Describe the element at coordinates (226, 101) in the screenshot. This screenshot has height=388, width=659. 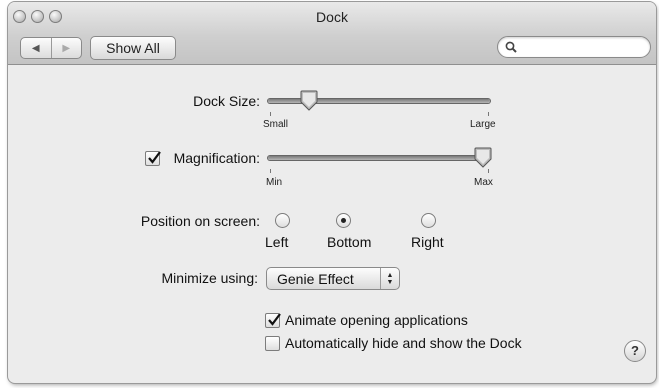
I see `dock-size-label: Dock Size:` at that location.